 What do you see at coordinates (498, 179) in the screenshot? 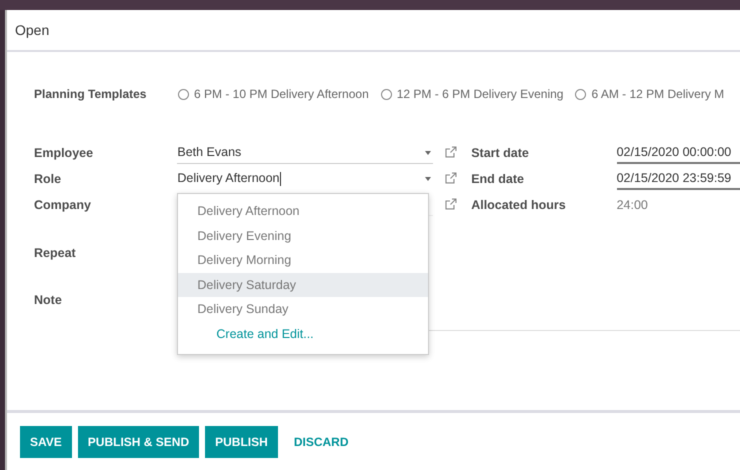
I see `field-label: End date` at bounding box center [498, 179].